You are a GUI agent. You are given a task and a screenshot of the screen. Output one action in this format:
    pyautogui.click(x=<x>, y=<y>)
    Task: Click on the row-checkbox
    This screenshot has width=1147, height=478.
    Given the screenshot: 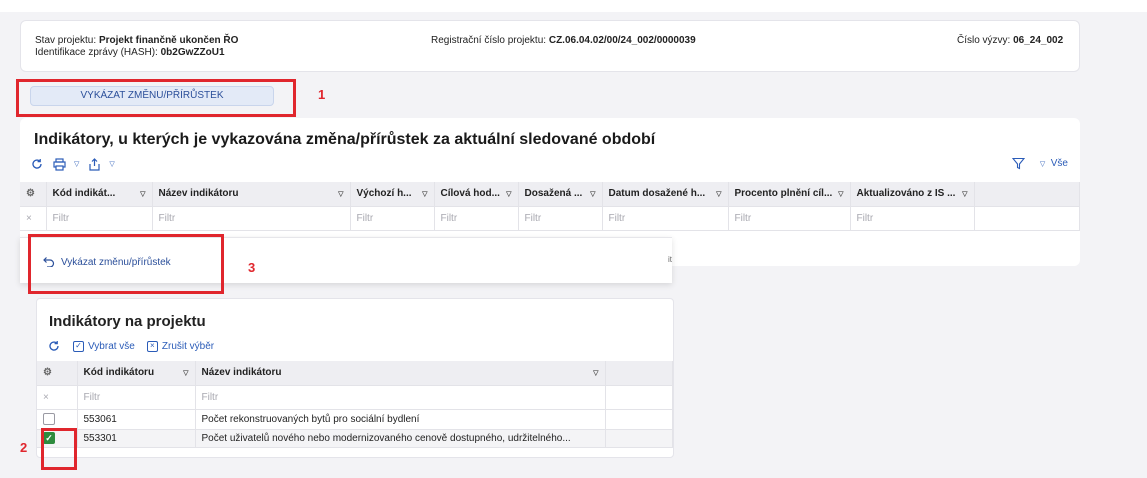 What is the action you would take?
    pyautogui.click(x=49, y=419)
    